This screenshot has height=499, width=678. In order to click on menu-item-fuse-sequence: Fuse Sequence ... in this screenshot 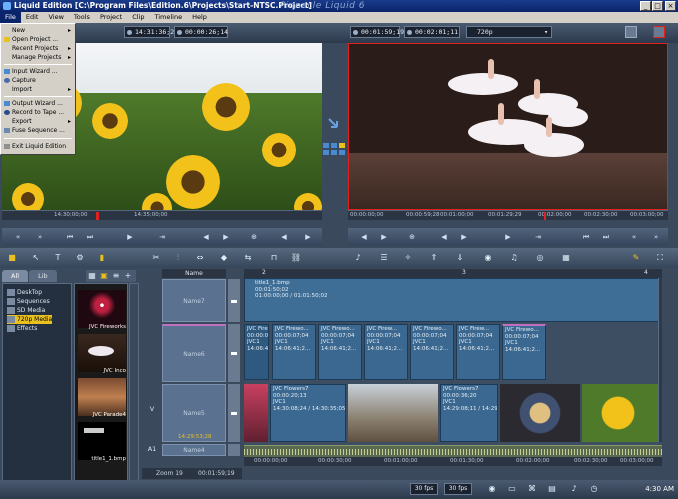, I will do `click(38, 130)`.